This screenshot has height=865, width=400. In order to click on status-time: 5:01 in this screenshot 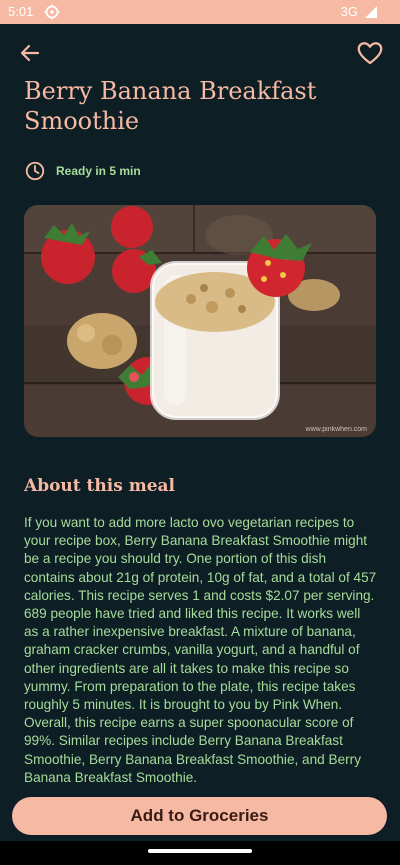, I will do `click(21, 11)`.